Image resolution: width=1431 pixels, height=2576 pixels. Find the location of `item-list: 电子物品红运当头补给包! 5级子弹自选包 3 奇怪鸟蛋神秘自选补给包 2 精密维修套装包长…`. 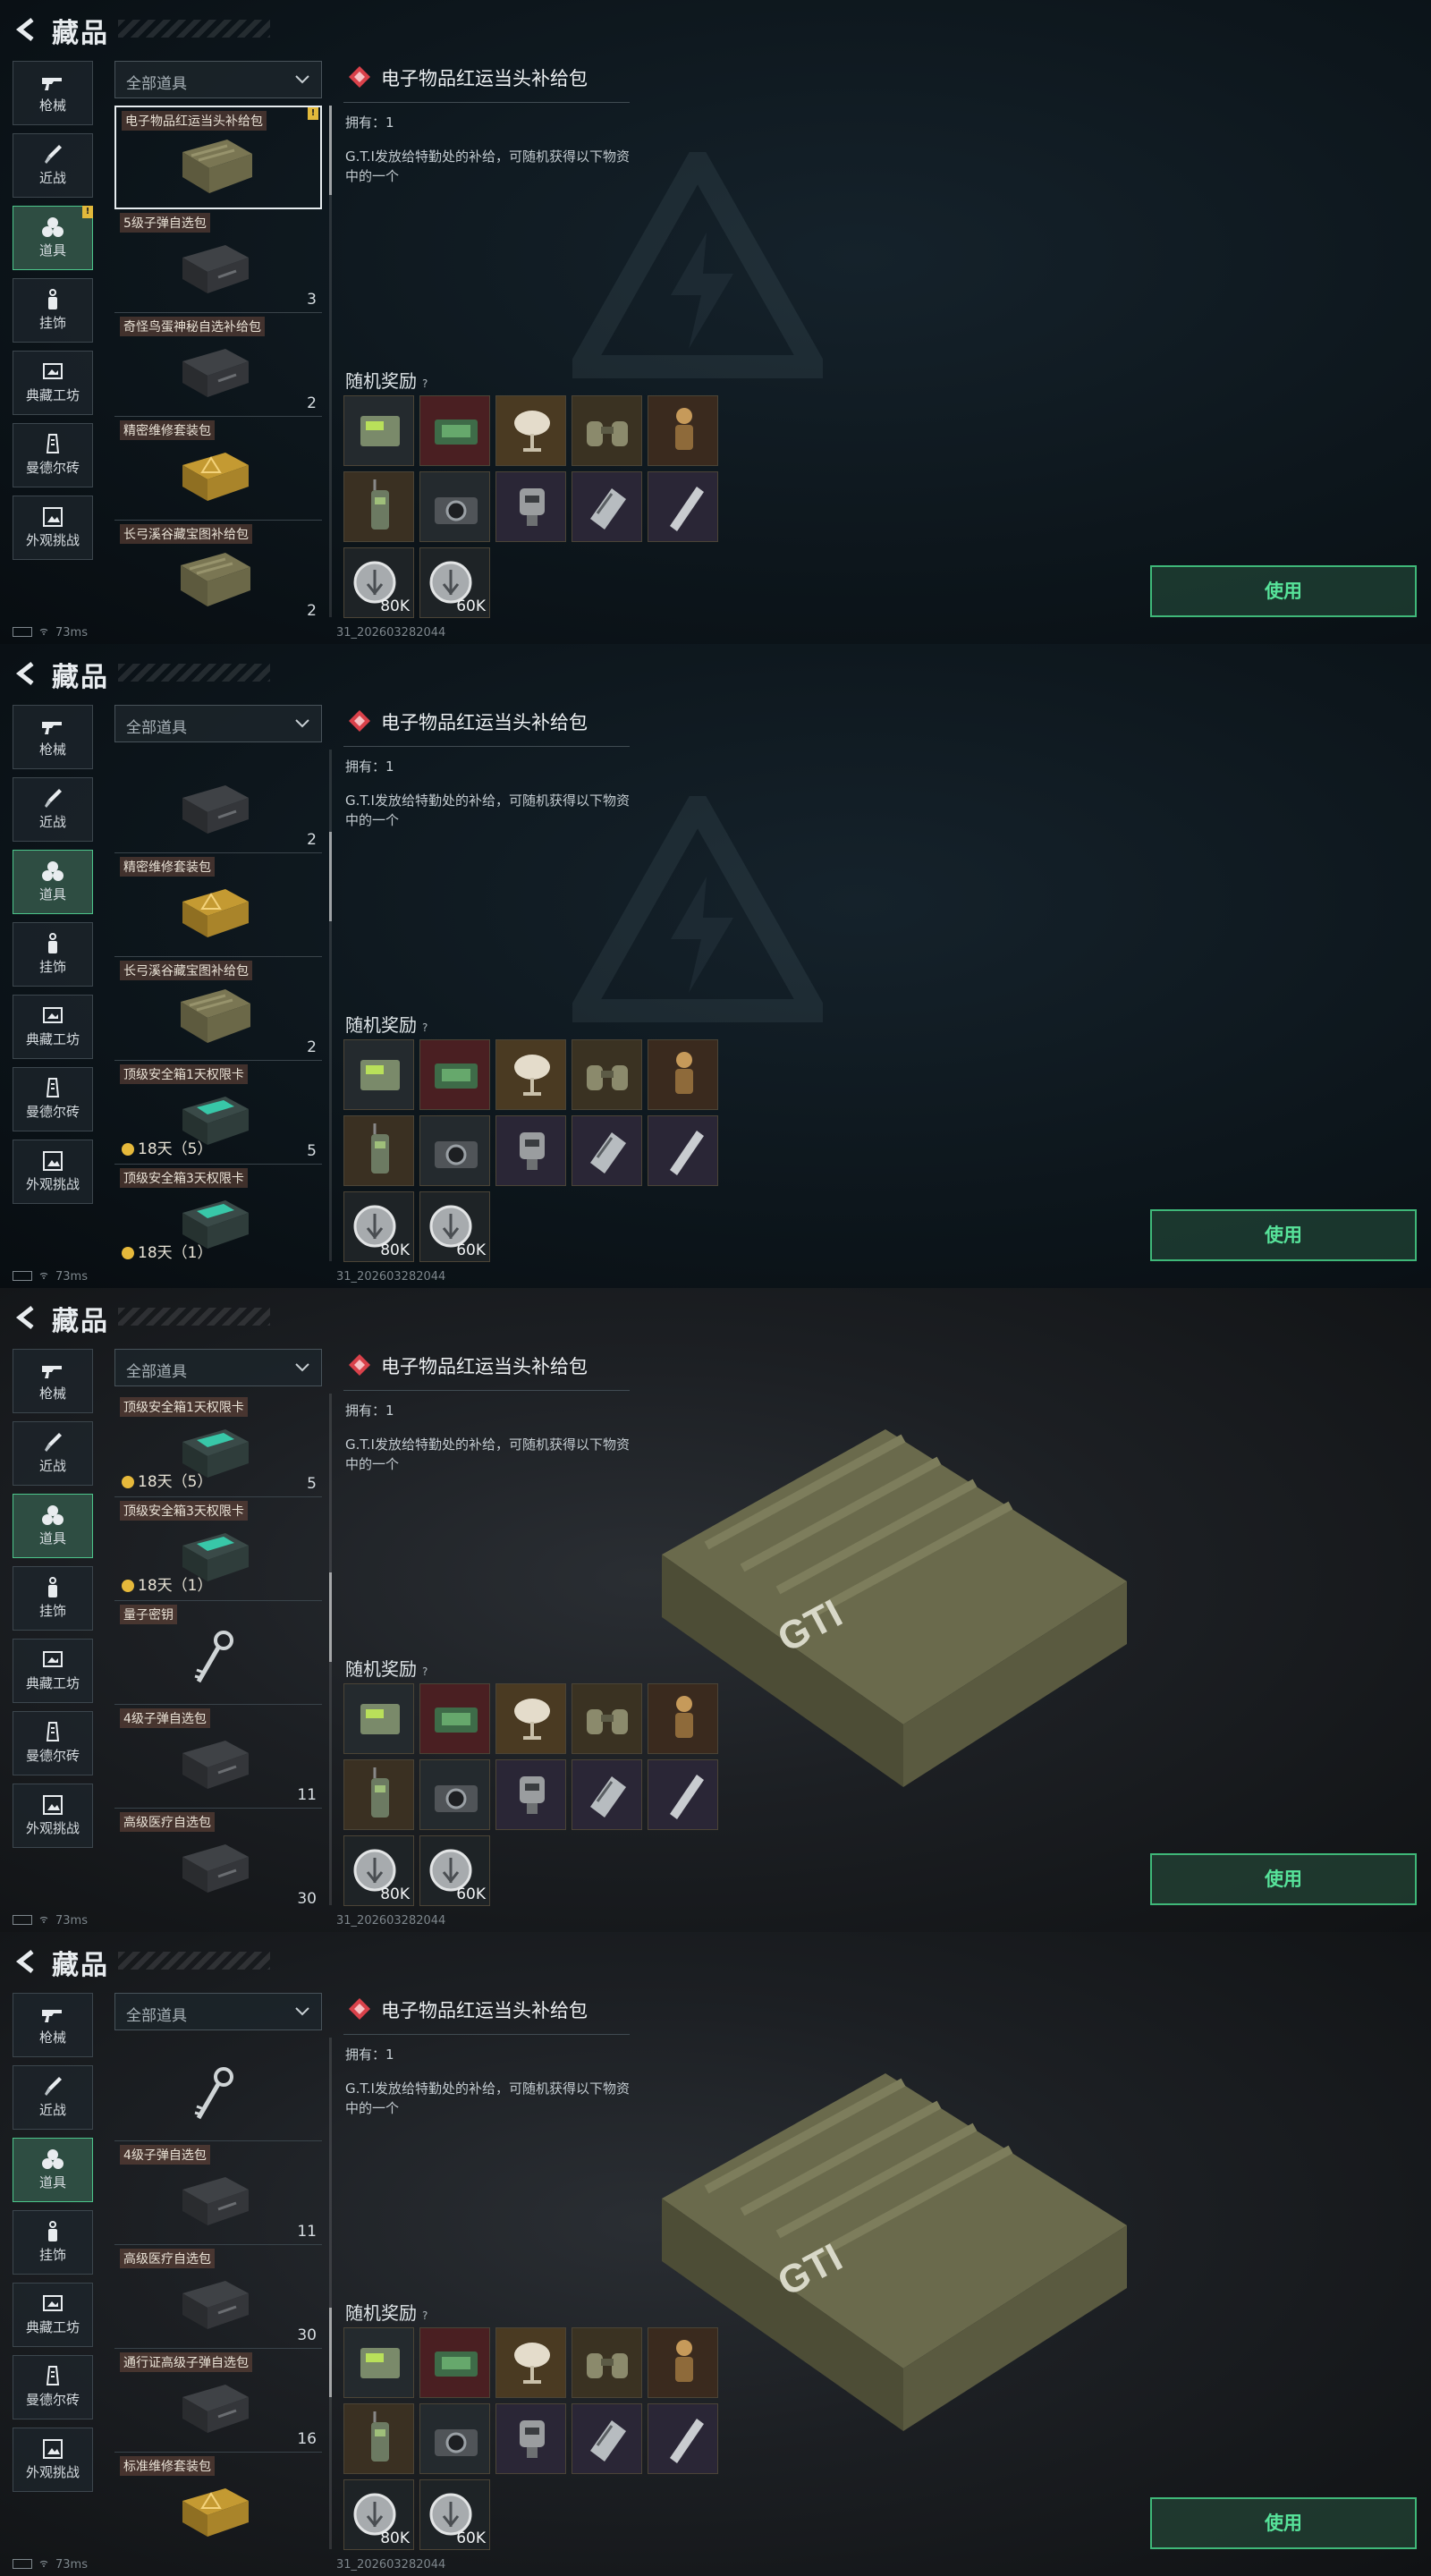

item-list: 电子物品红运当头补给包! 5级子弹自选包 3 奇怪鸟蛋神秘自选补给包 2 精密维修套装包长… is located at coordinates (218, 361).